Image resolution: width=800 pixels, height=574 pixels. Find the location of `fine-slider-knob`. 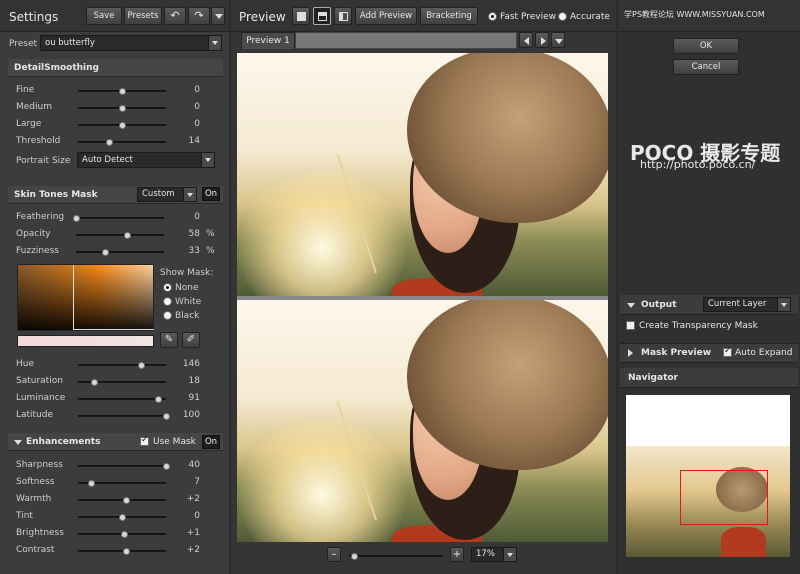

fine-slider-knob is located at coordinates (122, 91).